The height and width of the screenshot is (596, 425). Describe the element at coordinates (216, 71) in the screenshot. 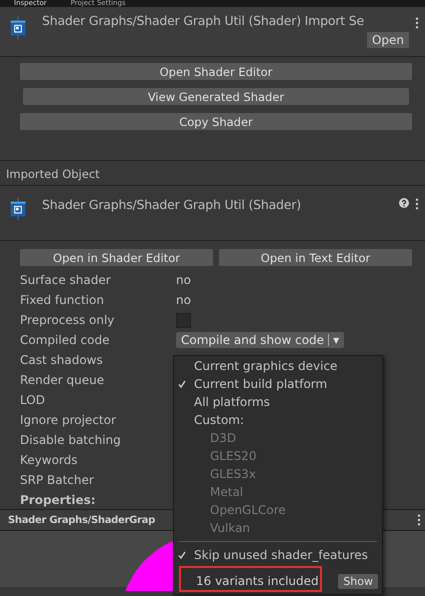

I see `action-button: Open Shader Editor` at that location.